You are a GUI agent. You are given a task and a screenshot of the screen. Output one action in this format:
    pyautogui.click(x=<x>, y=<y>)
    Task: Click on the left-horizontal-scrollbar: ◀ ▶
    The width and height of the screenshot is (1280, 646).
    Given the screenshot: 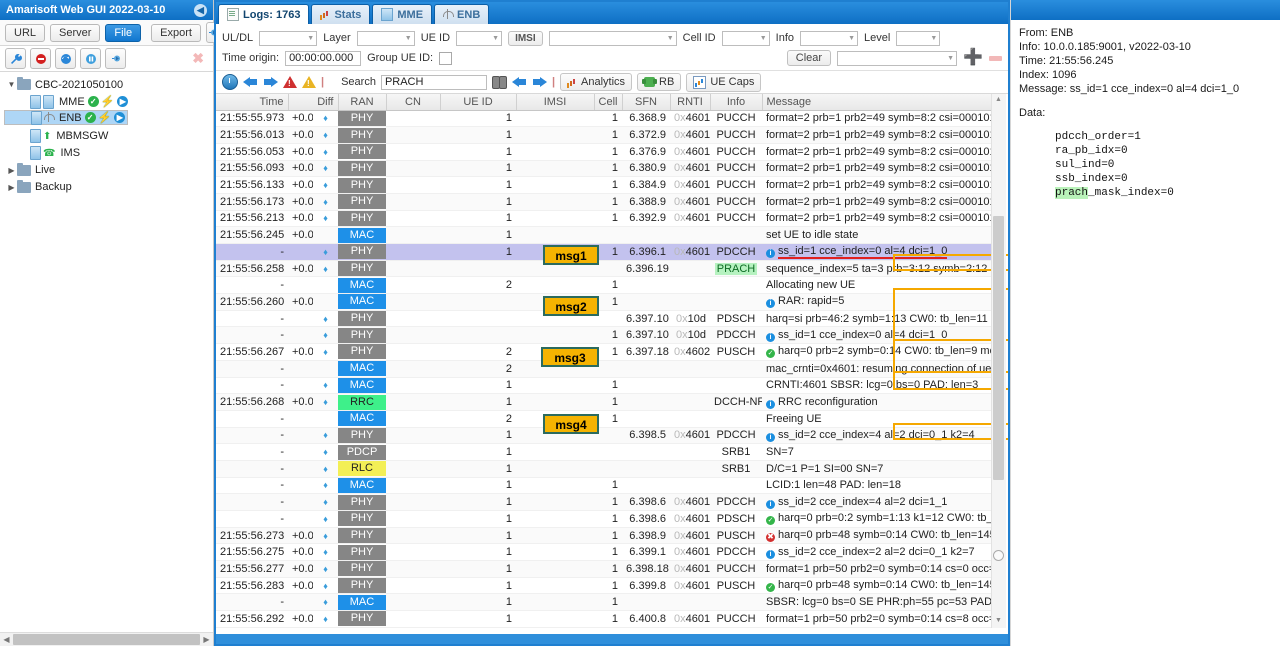 What is the action you would take?
    pyautogui.click(x=106, y=639)
    